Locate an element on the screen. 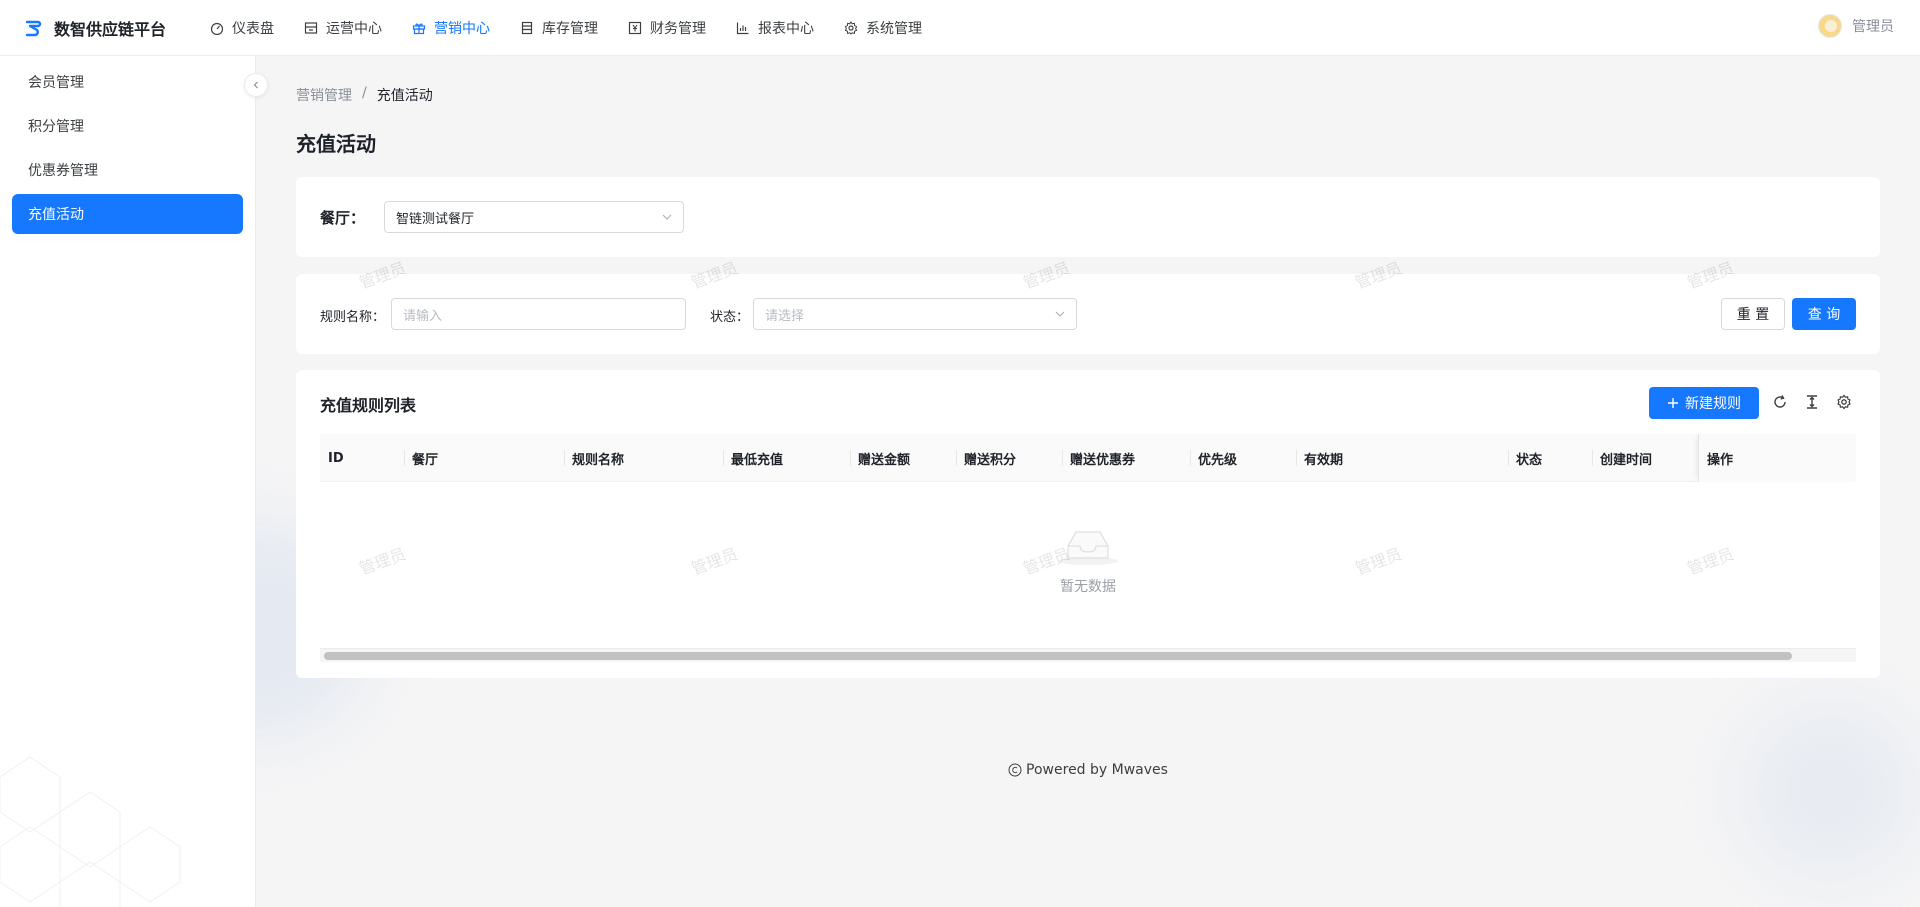  sidebar-item-coupons: 优惠券管理 is located at coordinates (127, 170).